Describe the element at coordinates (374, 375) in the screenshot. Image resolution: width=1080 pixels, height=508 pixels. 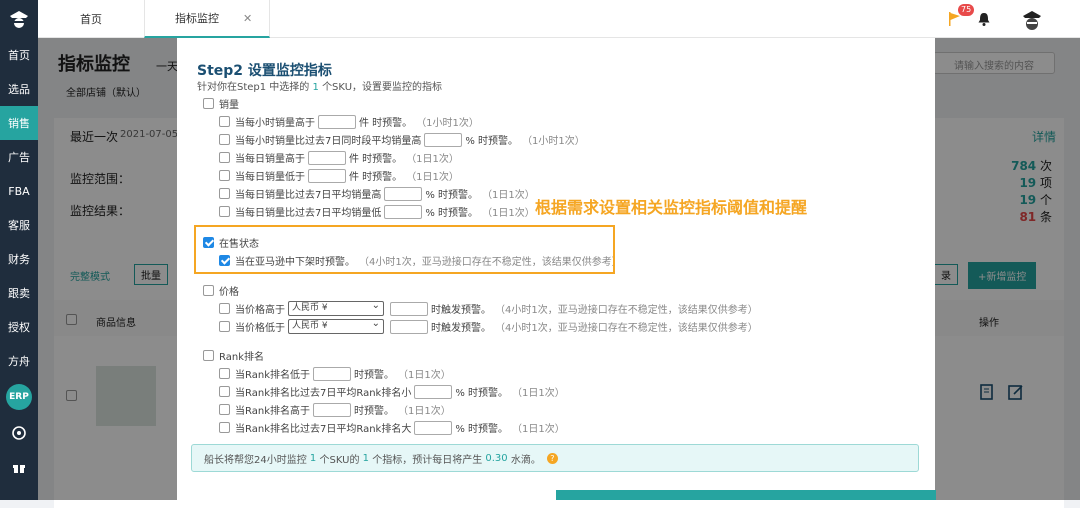
I see `option-suffix: 时预警。` at that location.